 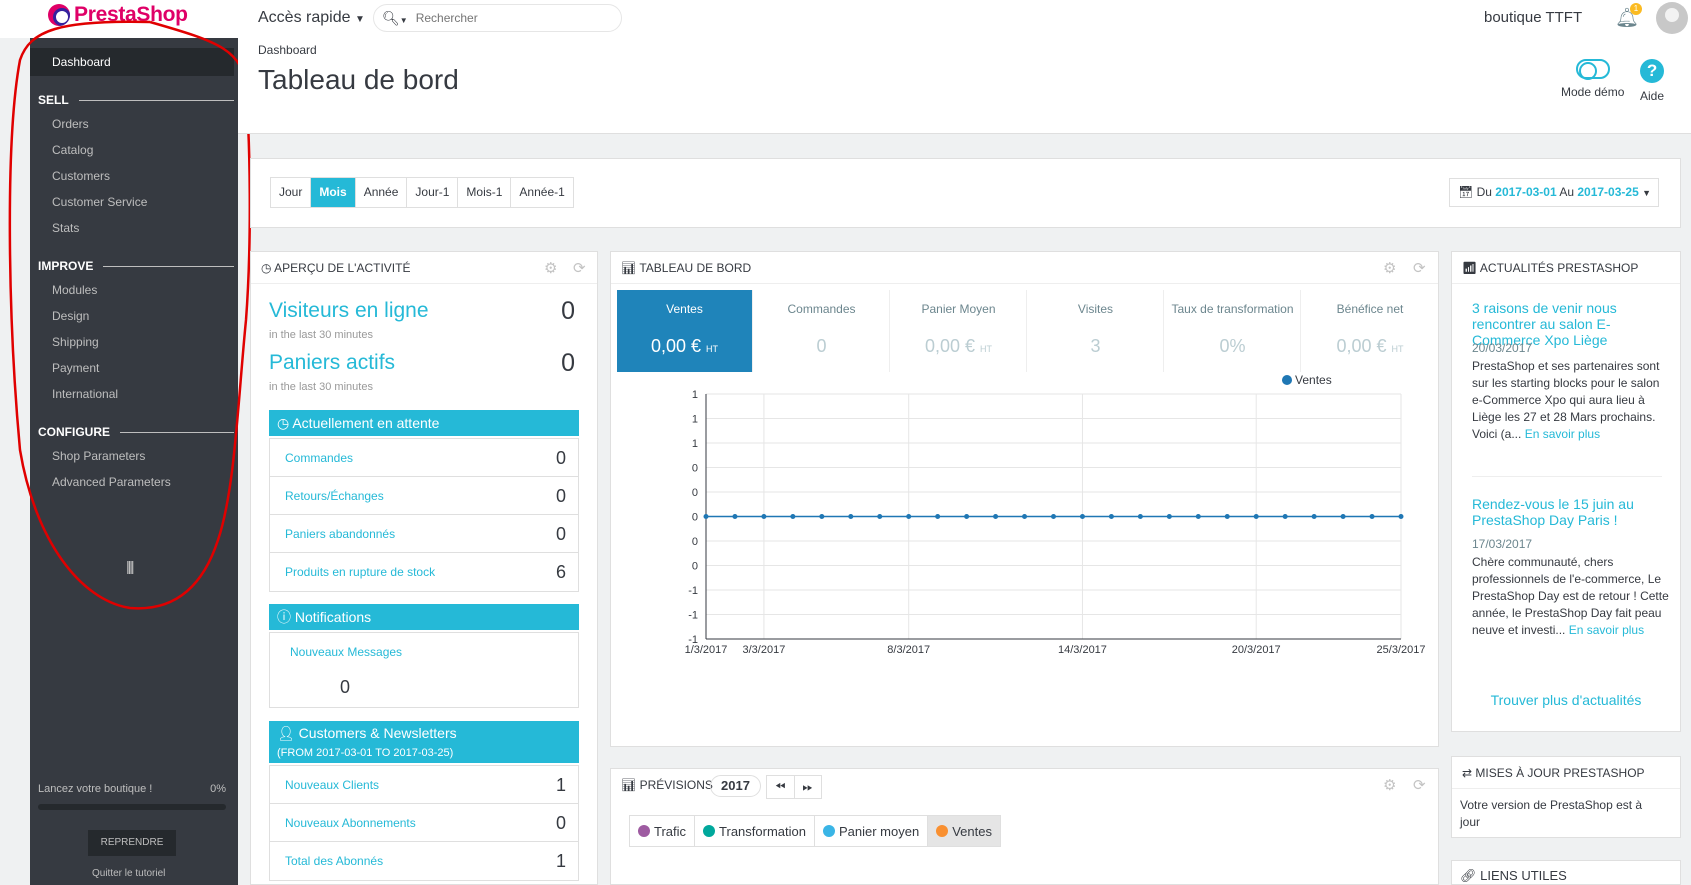 What do you see at coordinates (340, 534) in the screenshot?
I see `row-label: Paniers abandonnés` at bounding box center [340, 534].